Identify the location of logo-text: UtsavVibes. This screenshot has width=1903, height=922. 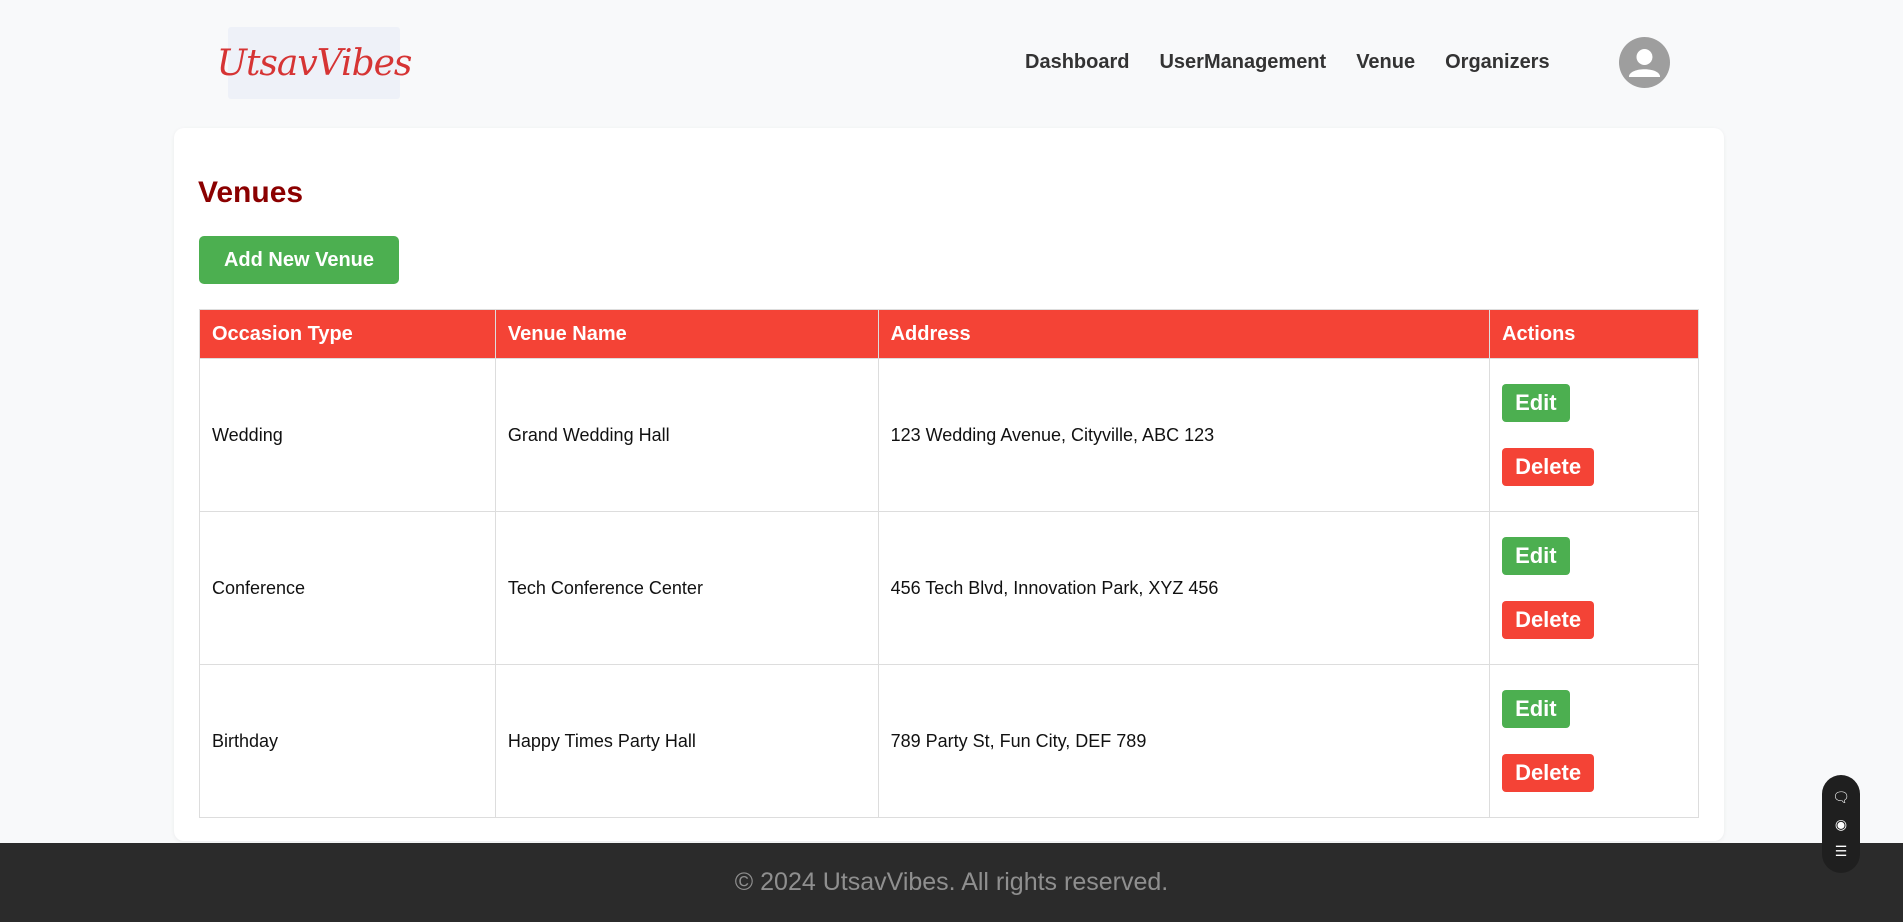
(314, 63).